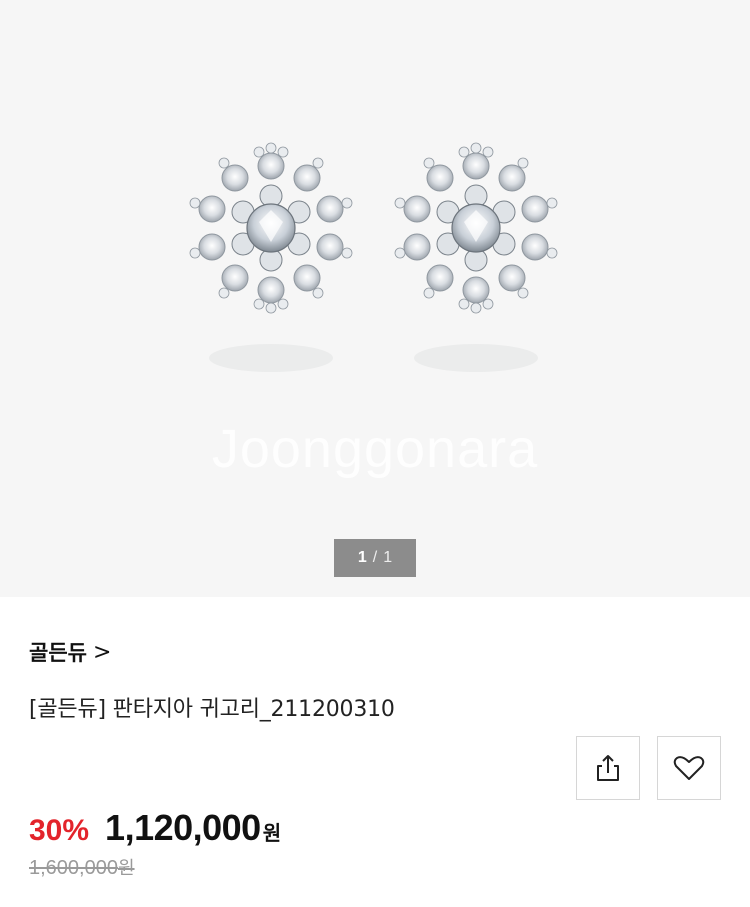  Describe the element at coordinates (58, 653) in the screenshot. I see `brand-name: 골든듀` at that location.